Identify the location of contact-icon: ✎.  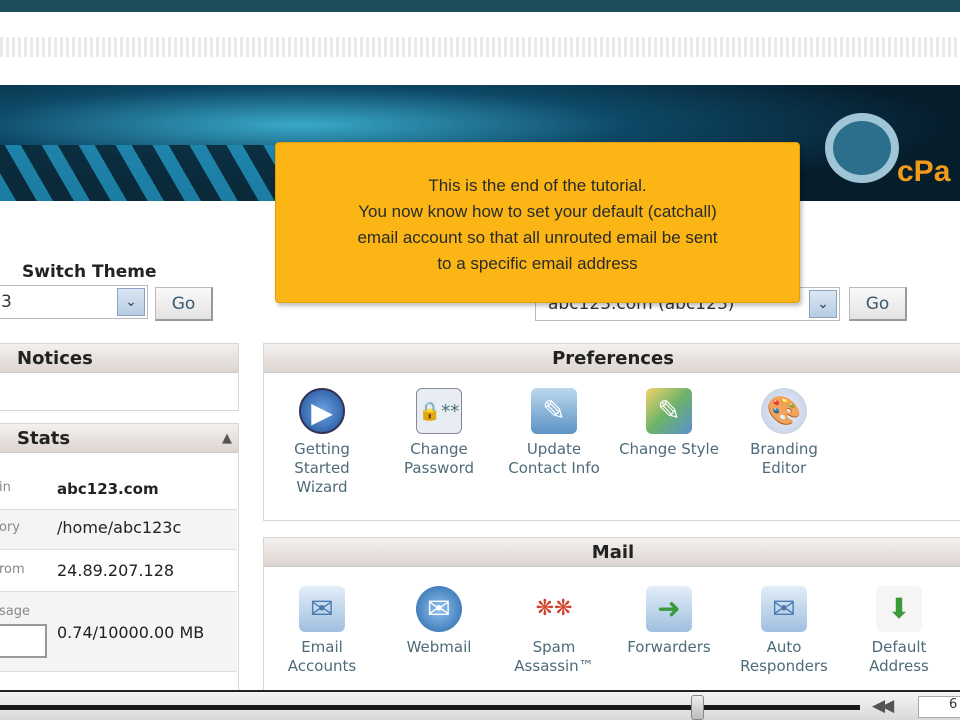
(554, 411).